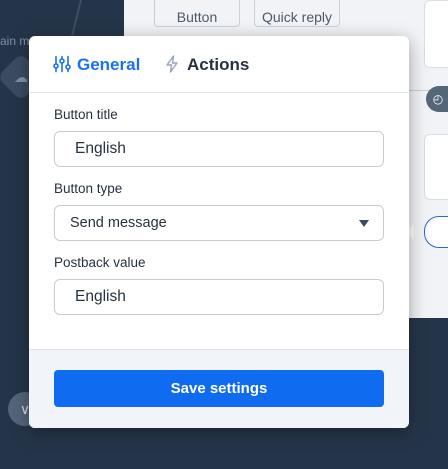 The height and width of the screenshot is (469, 448). What do you see at coordinates (364, 223) in the screenshot?
I see `chevron-down-icon` at bounding box center [364, 223].